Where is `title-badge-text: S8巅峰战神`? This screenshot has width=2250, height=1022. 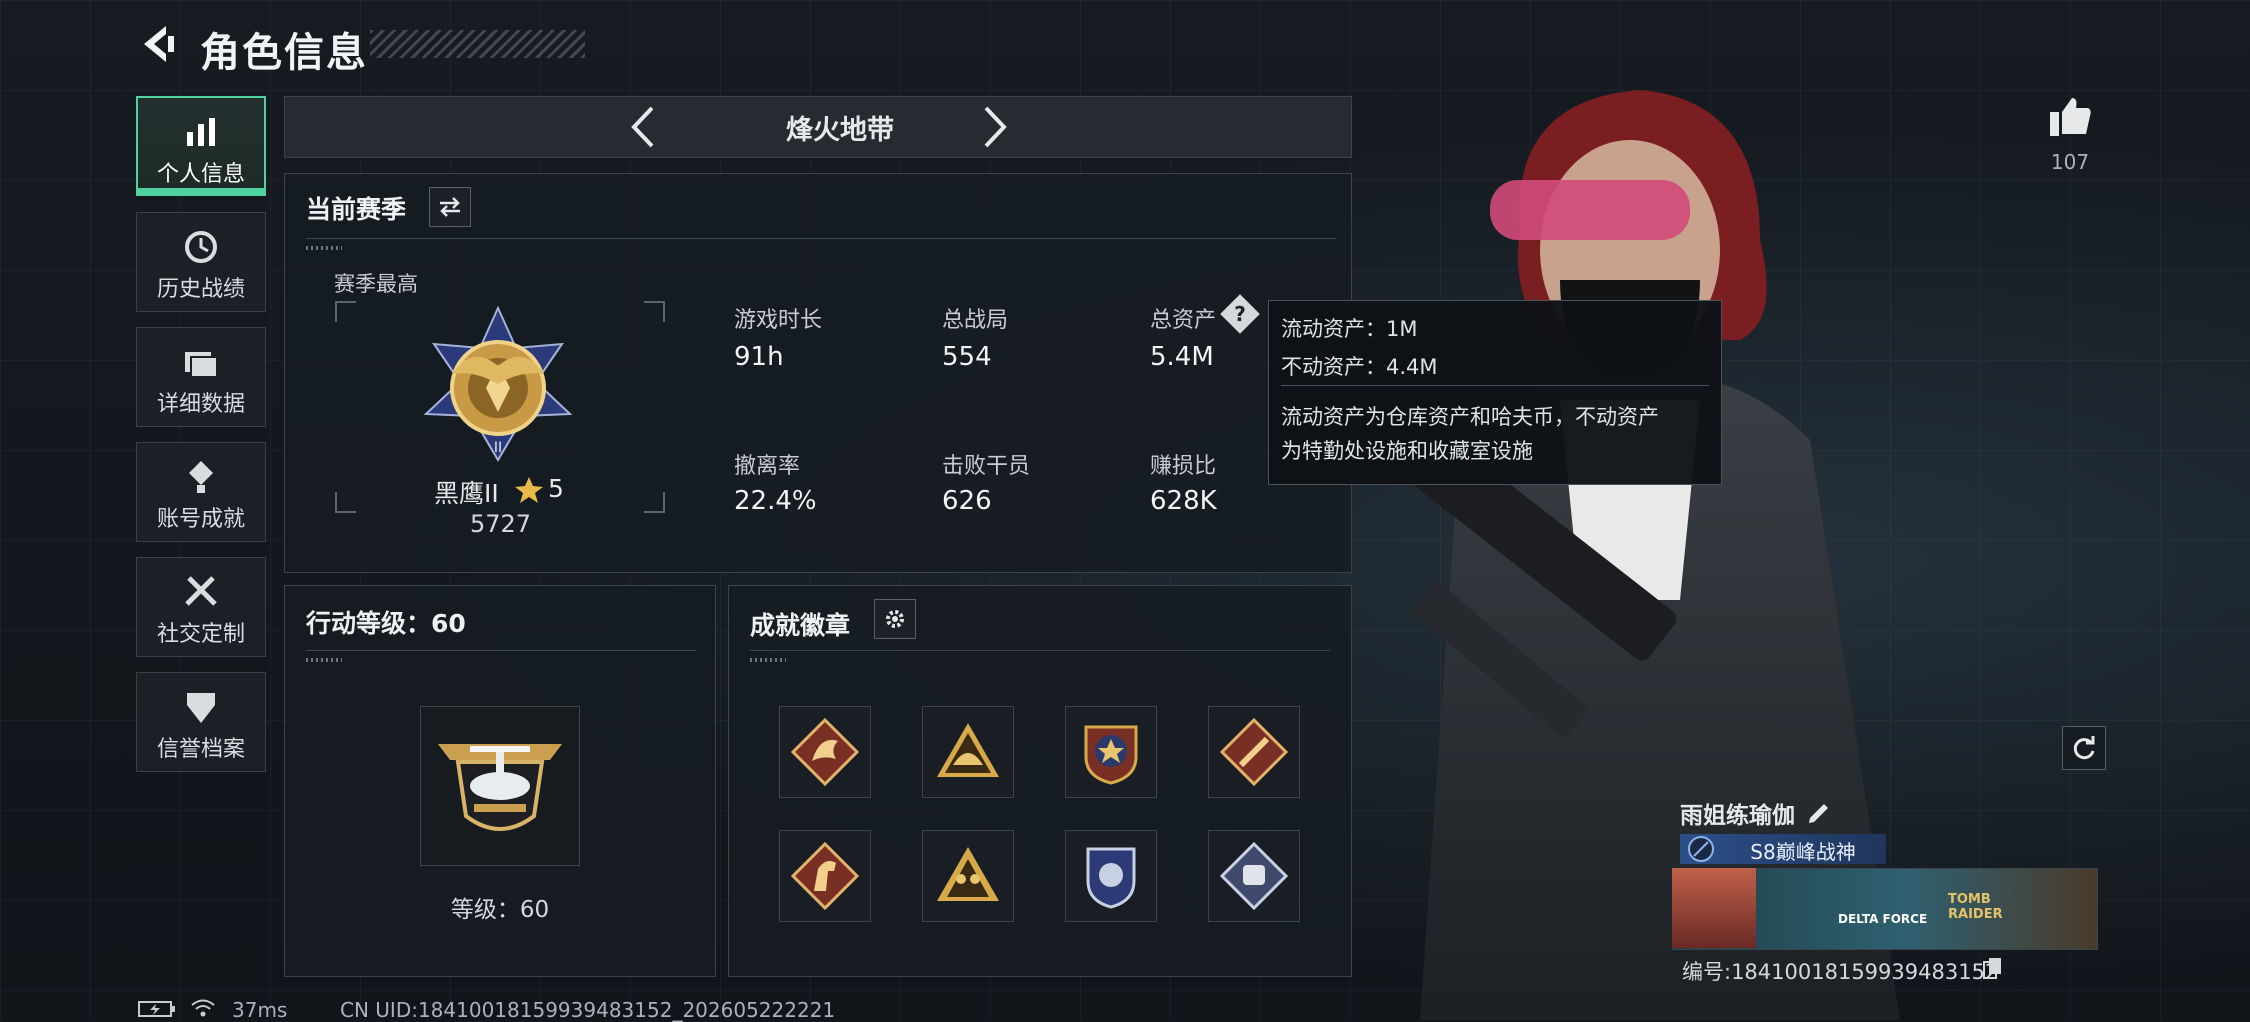
title-badge-text: S8巅峰战神 is located at coordinates (1803, 852).